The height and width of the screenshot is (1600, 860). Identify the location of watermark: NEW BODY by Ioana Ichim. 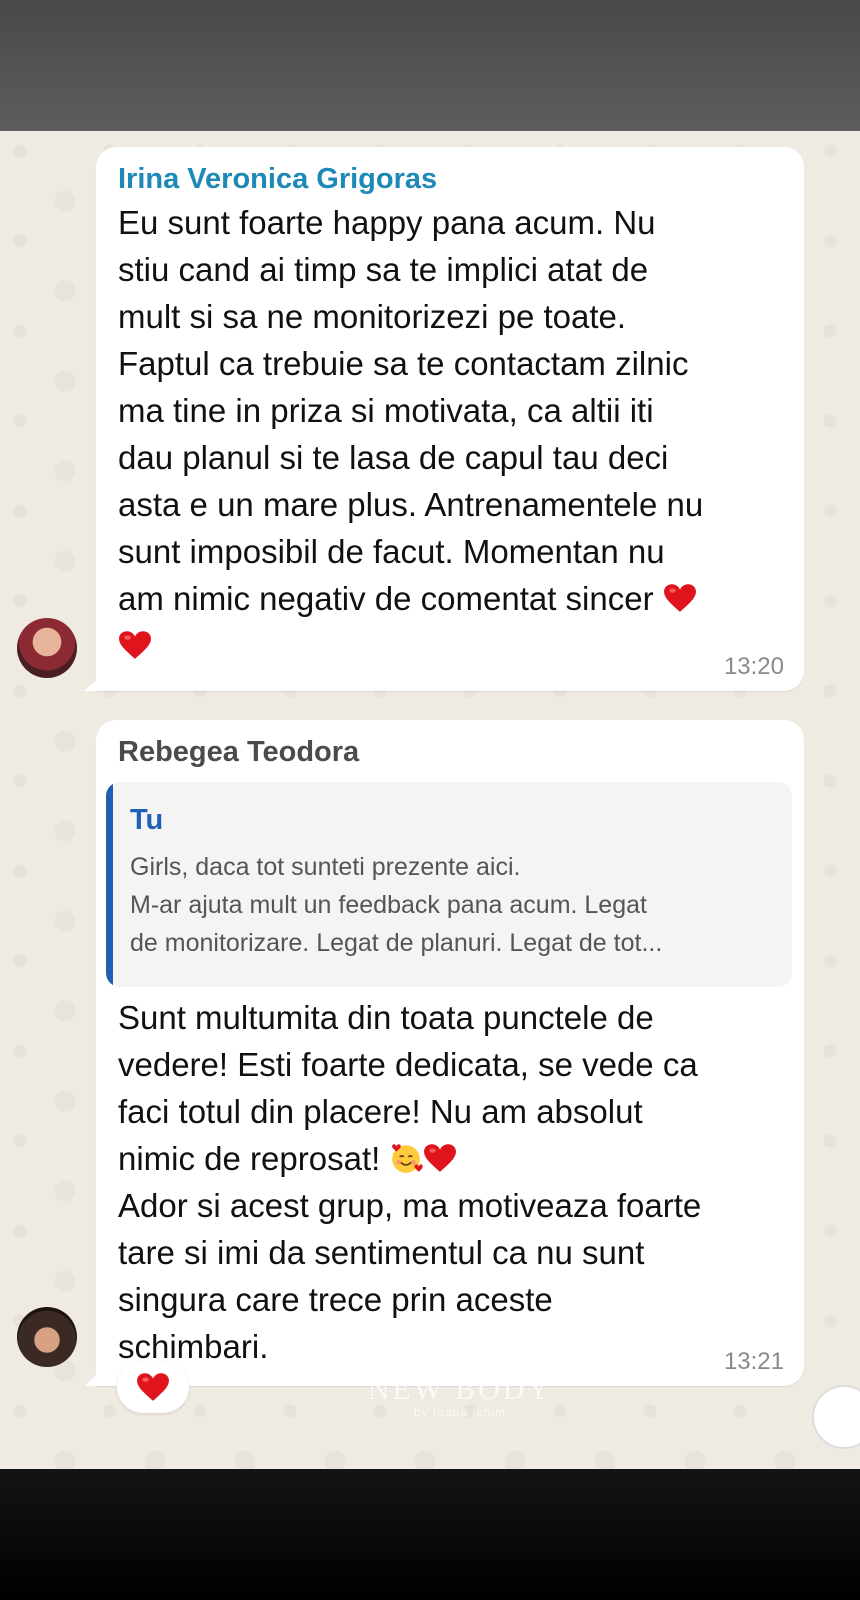
(460, 1381).